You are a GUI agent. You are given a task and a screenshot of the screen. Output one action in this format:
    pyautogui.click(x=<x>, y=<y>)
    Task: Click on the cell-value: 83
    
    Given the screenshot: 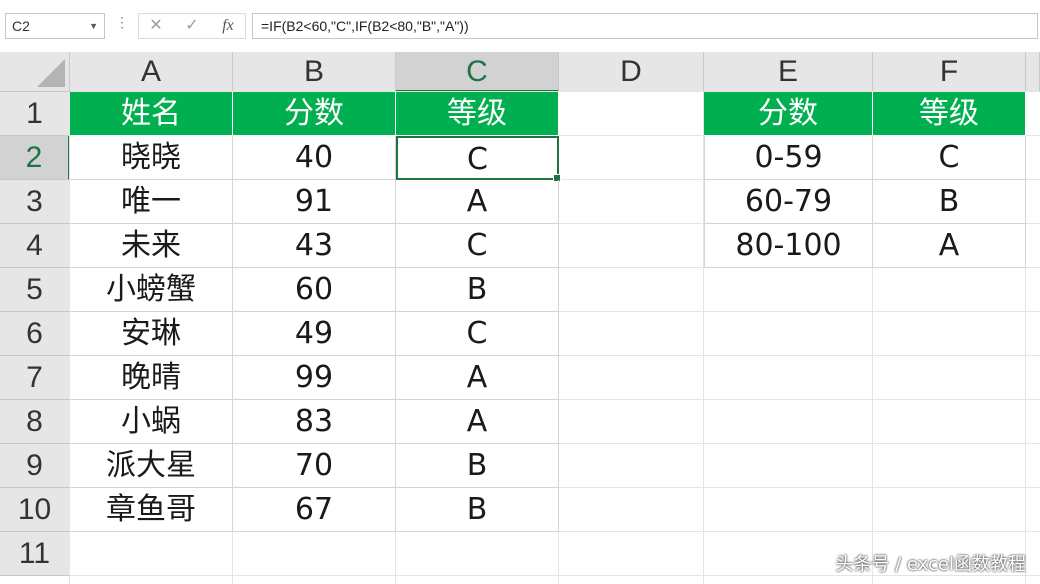 What is the action you would take?
    pyautogui.click(x=314, y=421)
    